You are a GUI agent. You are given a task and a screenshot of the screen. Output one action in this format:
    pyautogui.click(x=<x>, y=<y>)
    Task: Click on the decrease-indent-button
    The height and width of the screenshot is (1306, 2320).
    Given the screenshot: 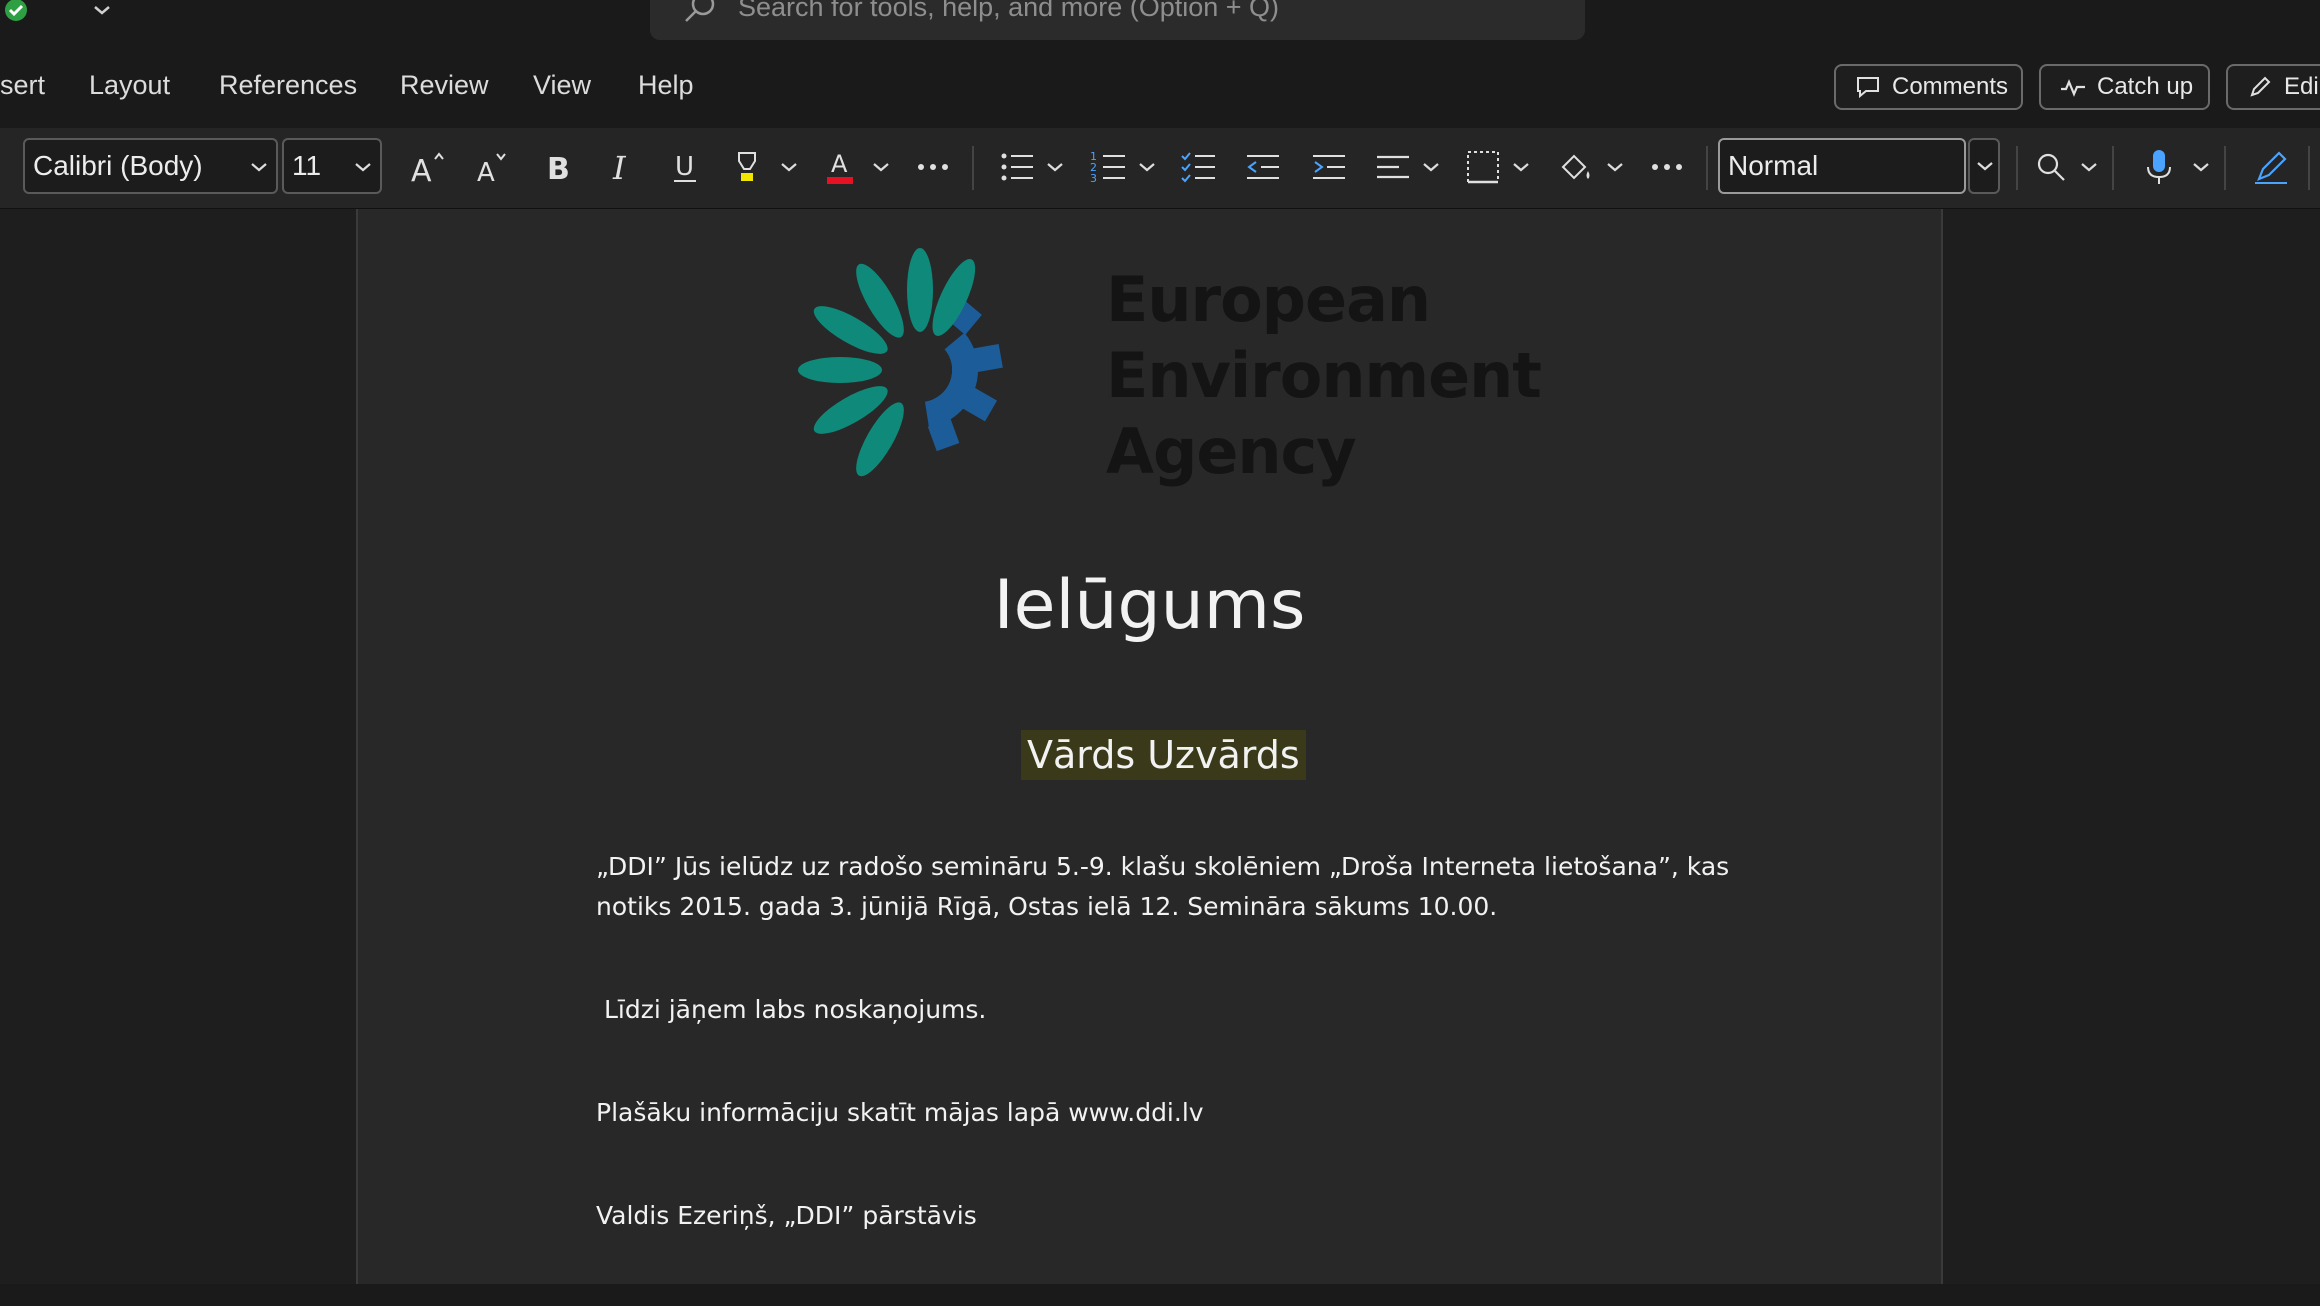 What is the action you would take?
    pyautogui.click(x=1263, y=167)
    